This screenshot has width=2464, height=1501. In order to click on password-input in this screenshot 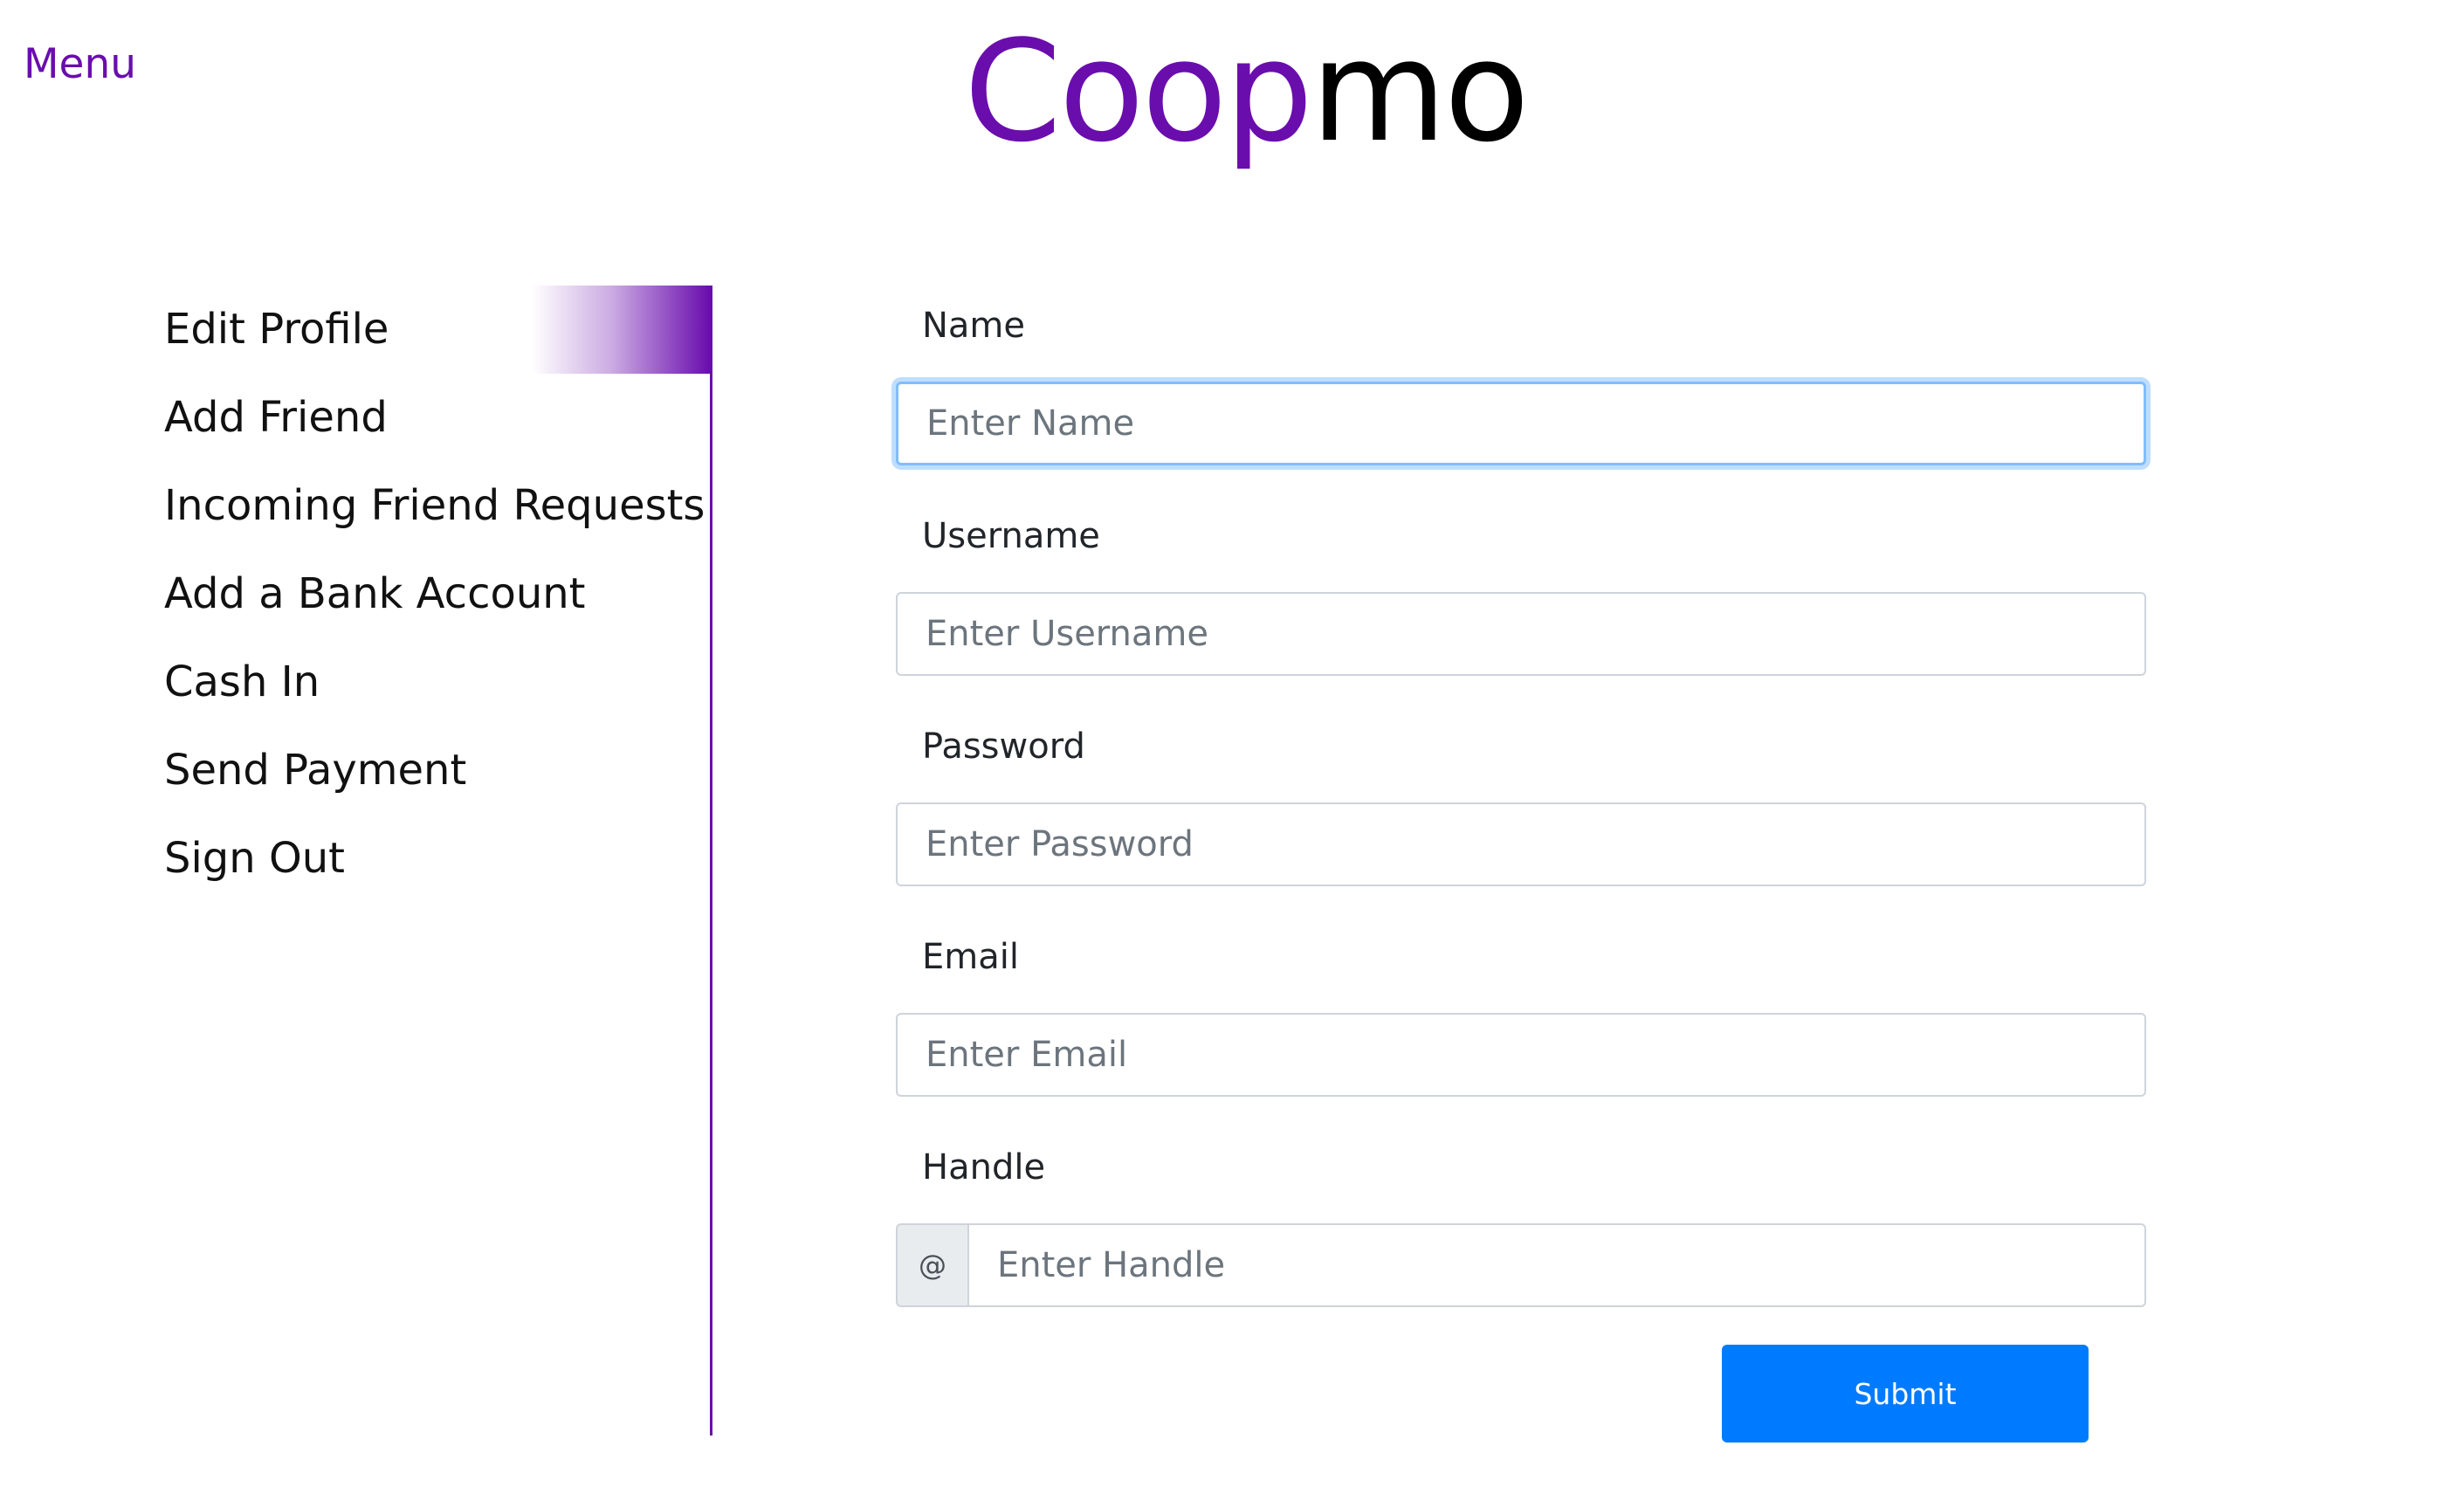, I will do `click(1521, 844)`.